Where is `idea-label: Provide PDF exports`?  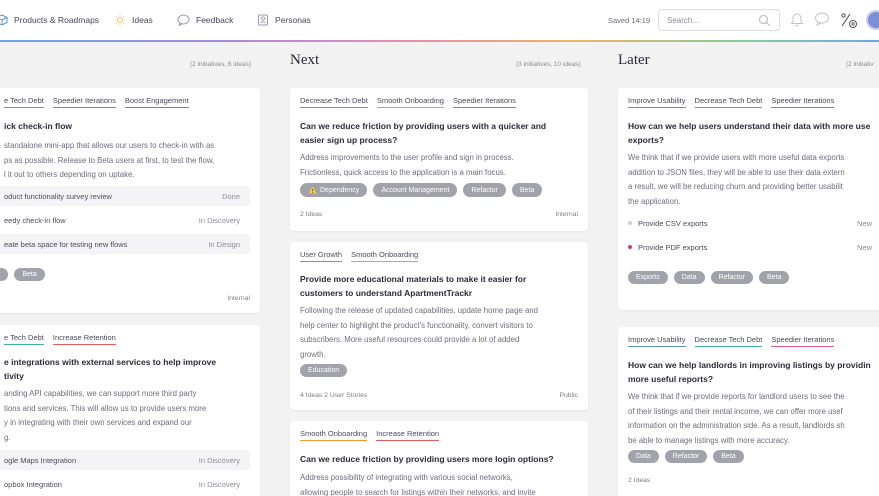
idea-label: Provide PDF exports is located at coordinates (673, 247).